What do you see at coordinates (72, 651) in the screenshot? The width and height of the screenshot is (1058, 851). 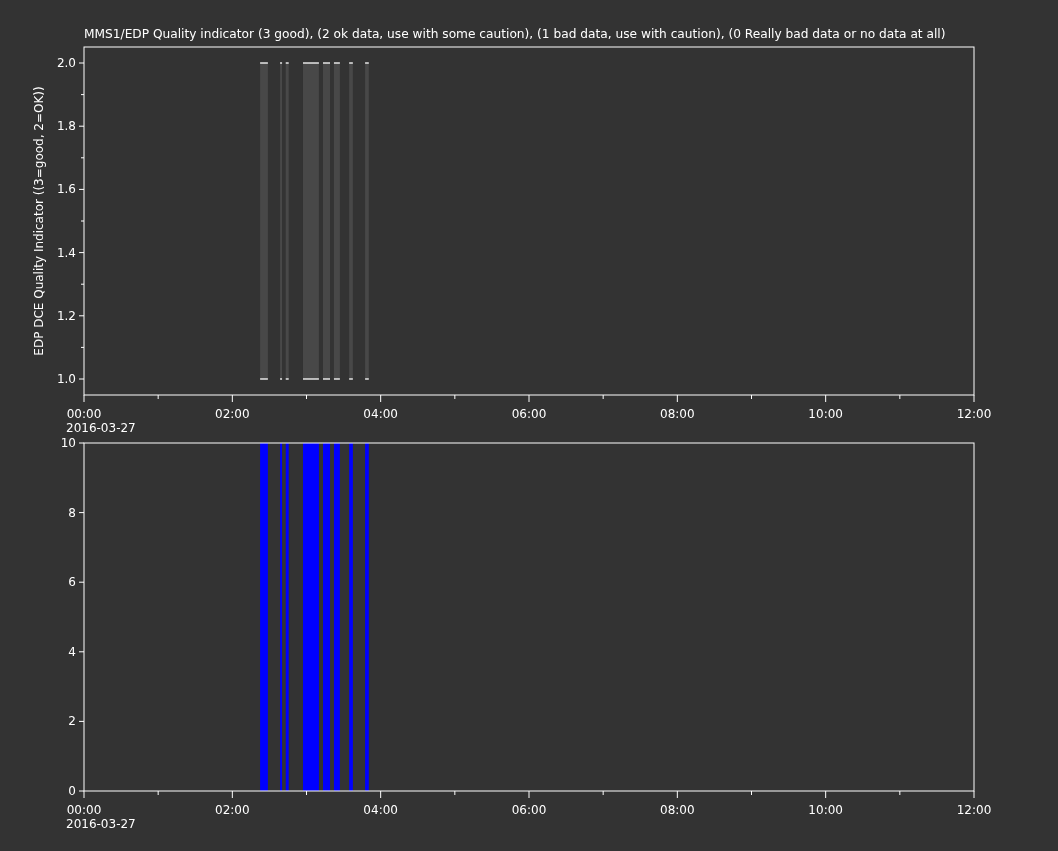 I see `y-tick-label: 4` at bounding box center [72, 651].